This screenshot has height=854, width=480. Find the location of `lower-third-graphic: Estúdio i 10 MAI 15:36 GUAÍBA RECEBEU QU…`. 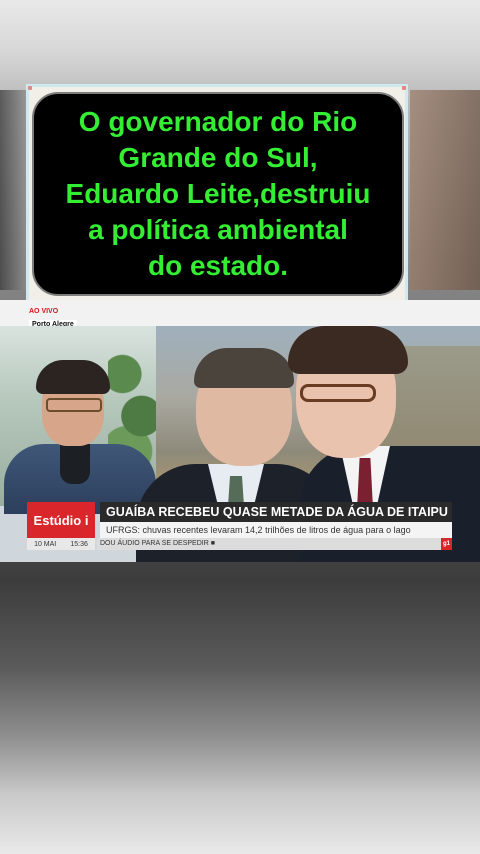

lower-third-graphic: Estúdio i 10 MAI 15:36 GUAÍBA RECEBEU QU… is located at coordinates (240, 532).